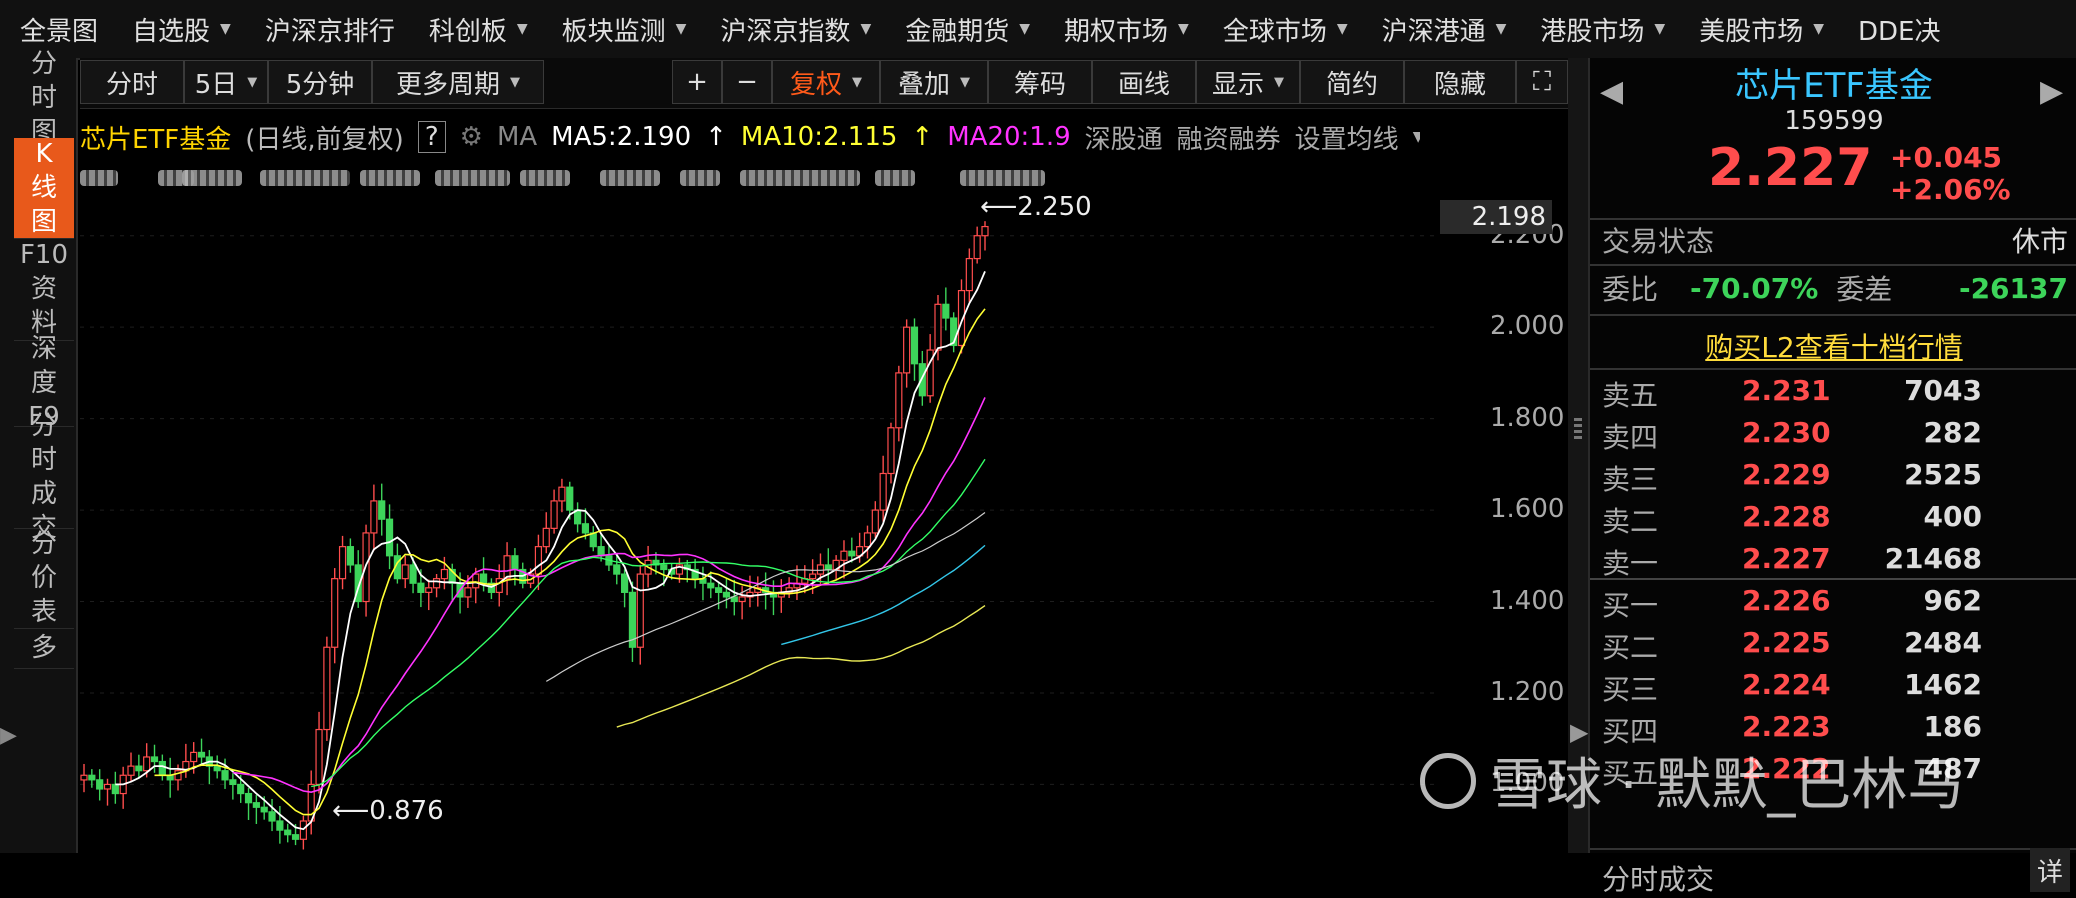 This screenshot has height=898, width=2076. Describe the element at coordinates (43, 64) in the screenshot. I see `view-tab-char: 分` at that location.